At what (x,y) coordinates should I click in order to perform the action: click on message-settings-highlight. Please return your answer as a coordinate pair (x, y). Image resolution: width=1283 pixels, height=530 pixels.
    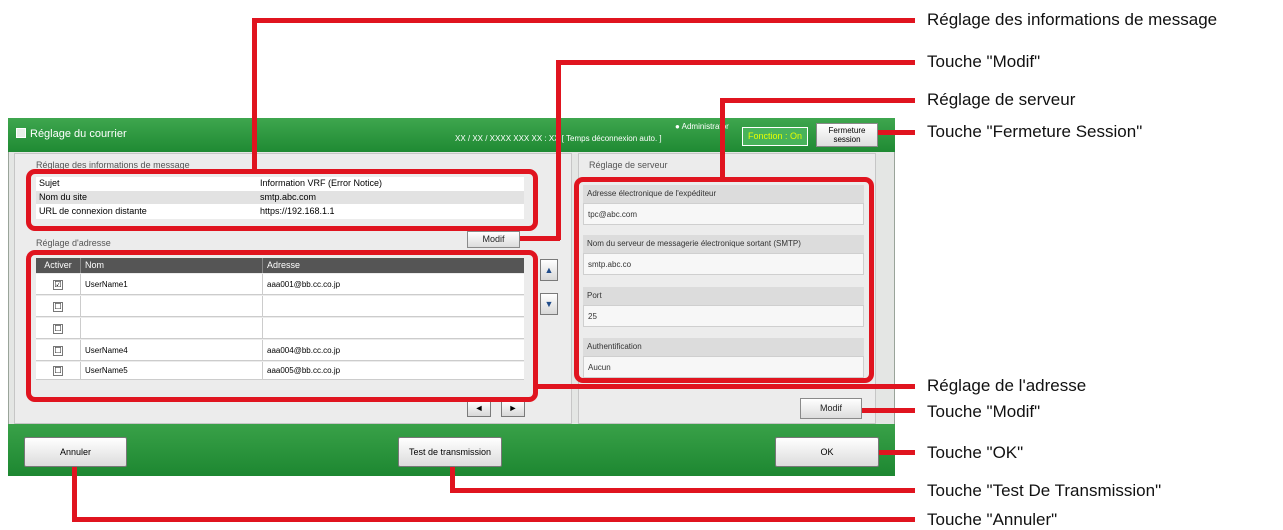
    Looking at the image, I should click on (282, 200).